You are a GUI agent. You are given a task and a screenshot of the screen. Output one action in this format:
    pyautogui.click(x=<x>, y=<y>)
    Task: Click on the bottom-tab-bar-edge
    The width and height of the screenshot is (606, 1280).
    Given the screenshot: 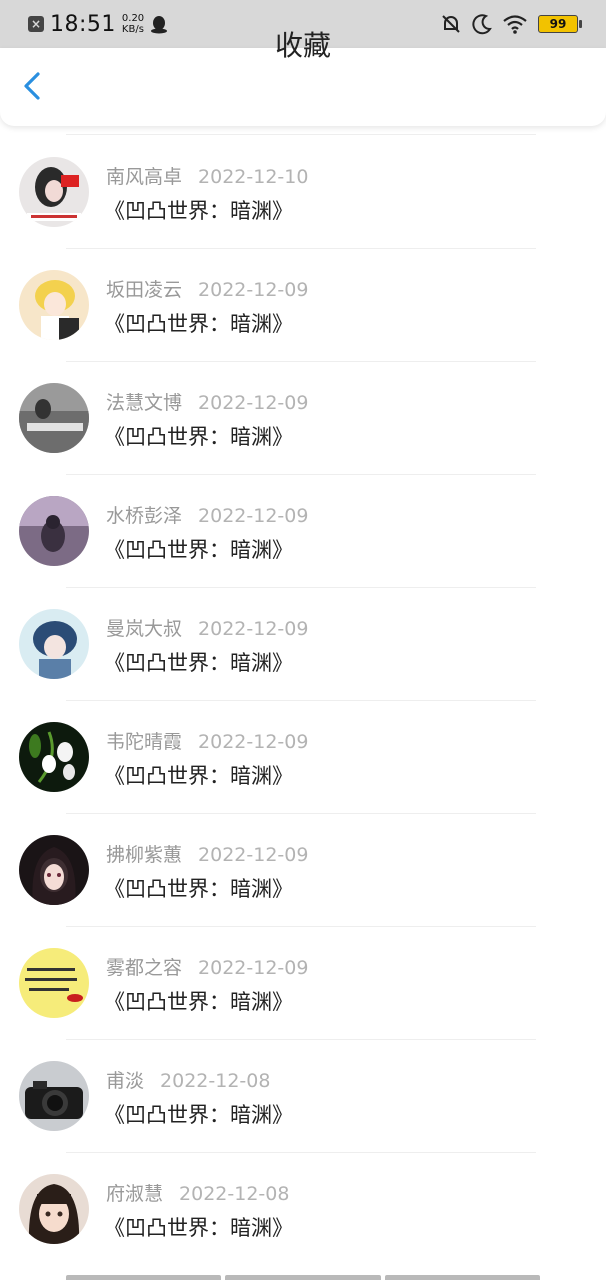 What is the action you would take?
    pyautogui.click(x=303, y=1277)
    